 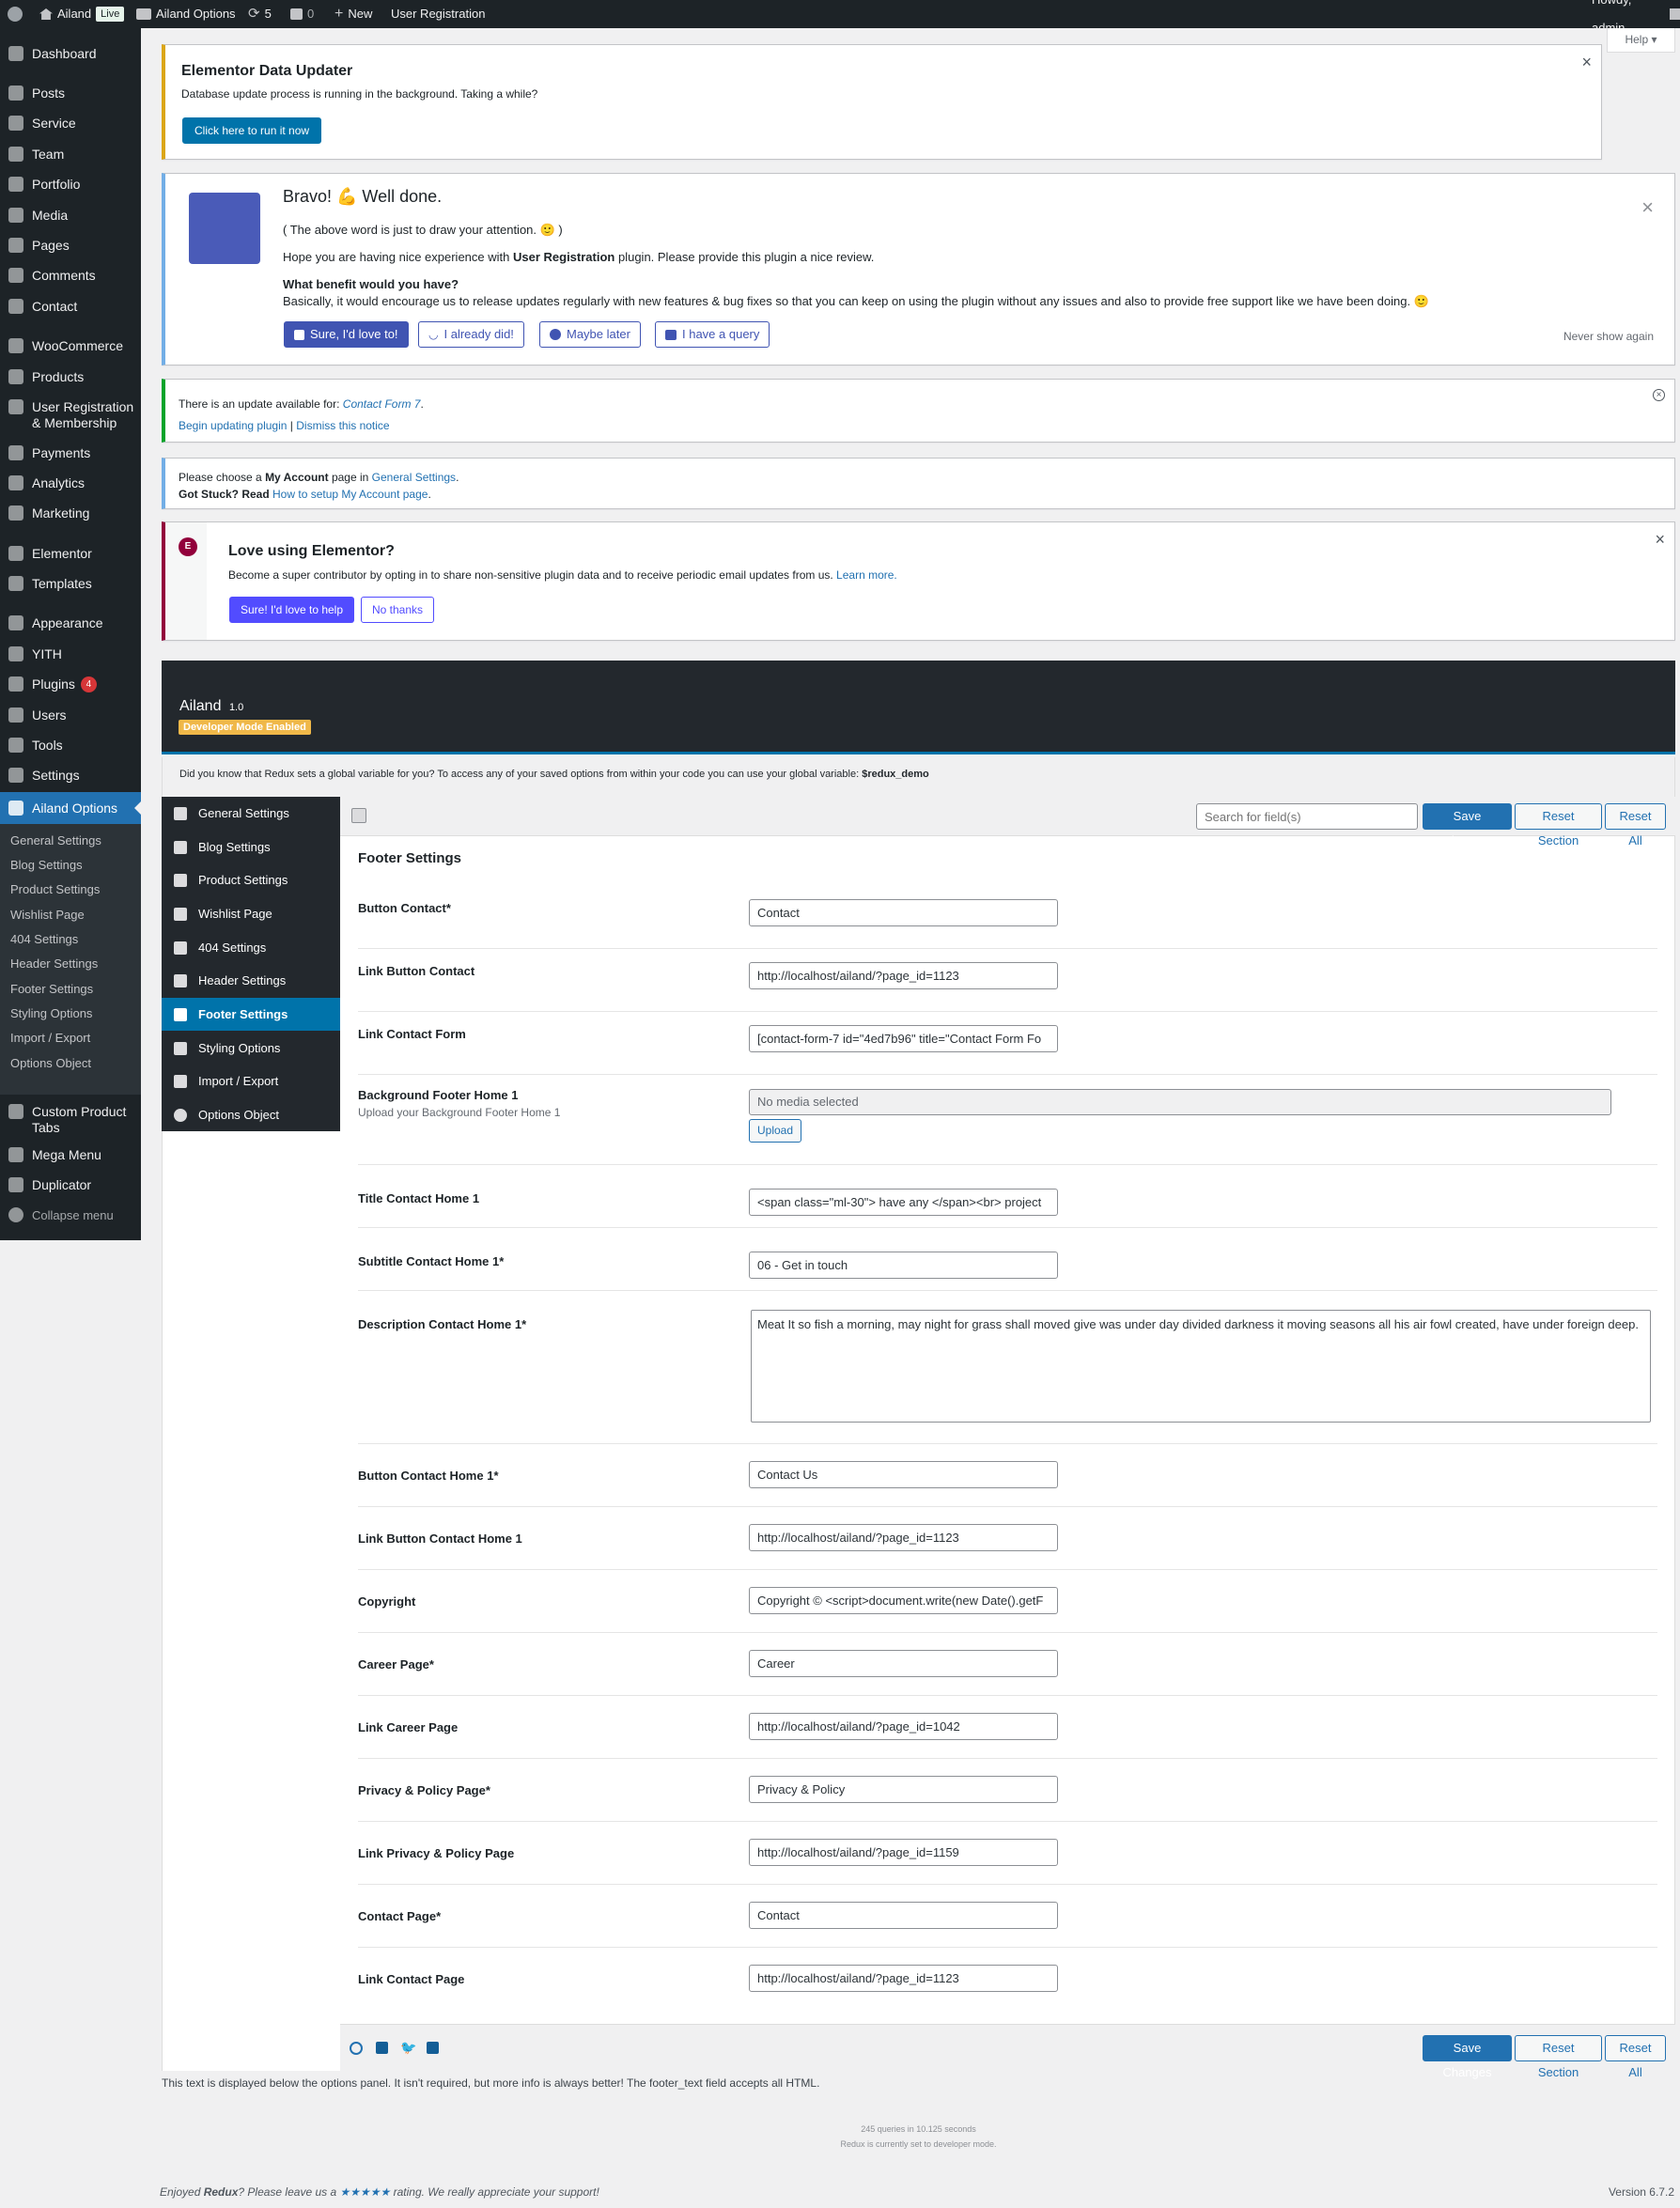 I want to click on redux-icon, so click(x=356, y=2048).